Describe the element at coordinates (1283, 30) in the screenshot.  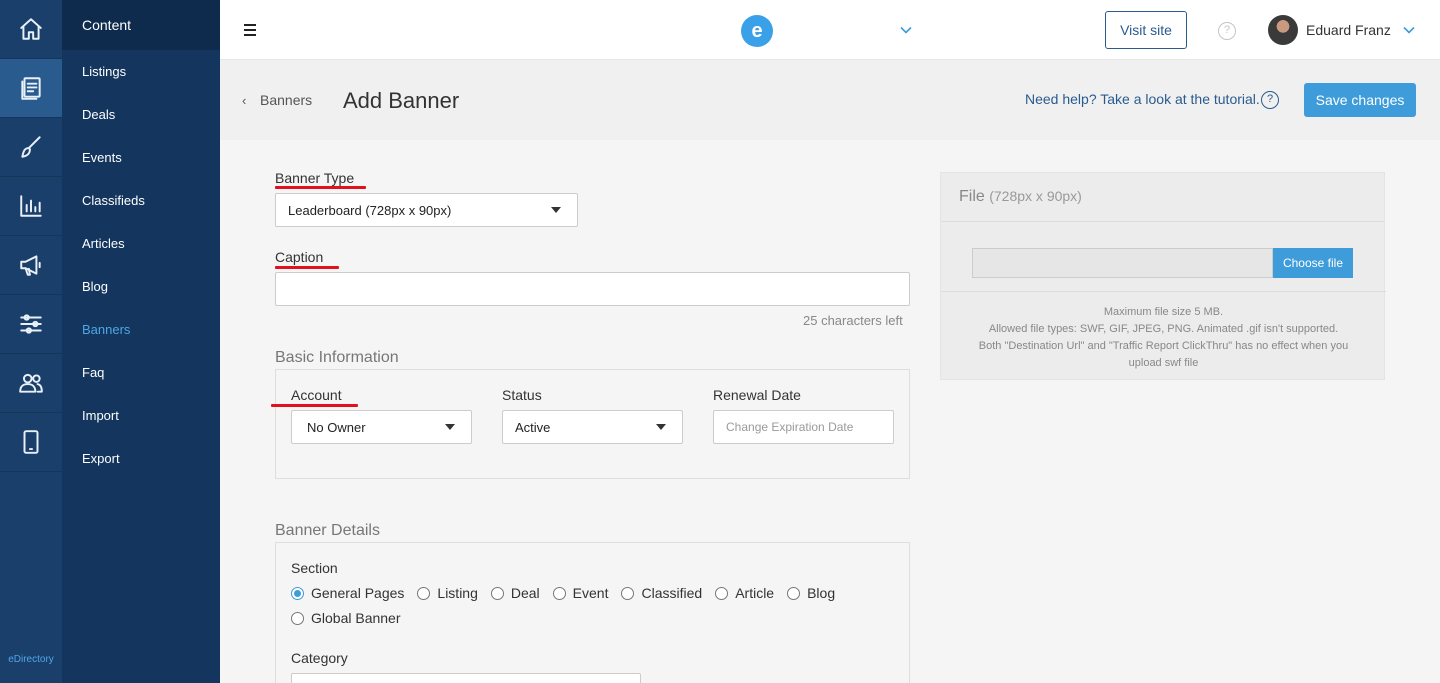
I see `avatar` at that location.